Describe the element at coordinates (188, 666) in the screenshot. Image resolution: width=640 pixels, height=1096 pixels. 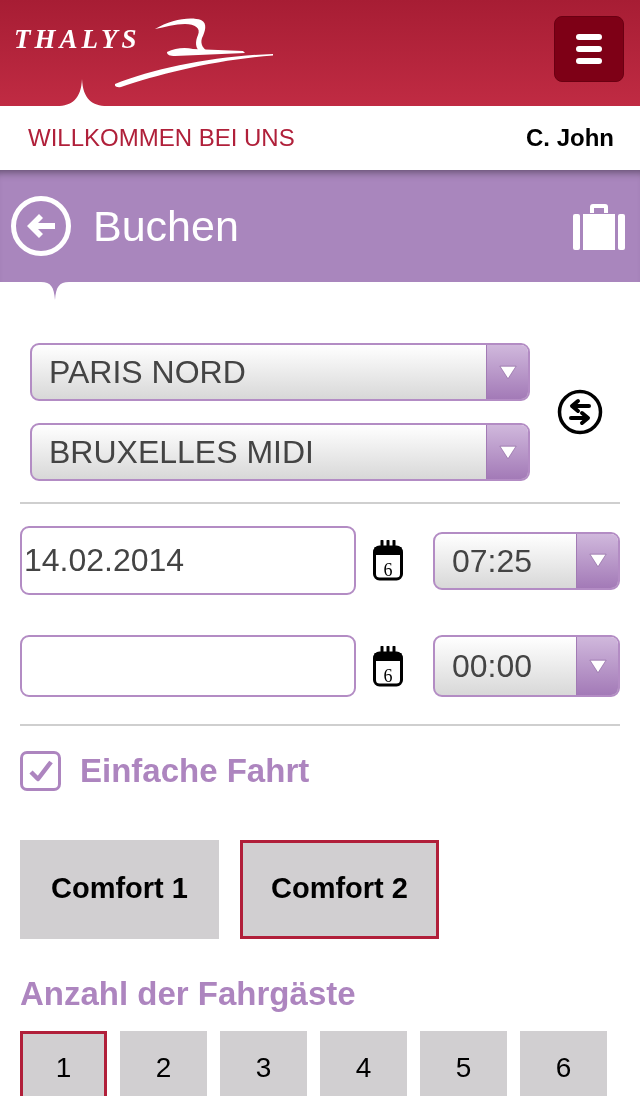
I see `date-field` at that location.